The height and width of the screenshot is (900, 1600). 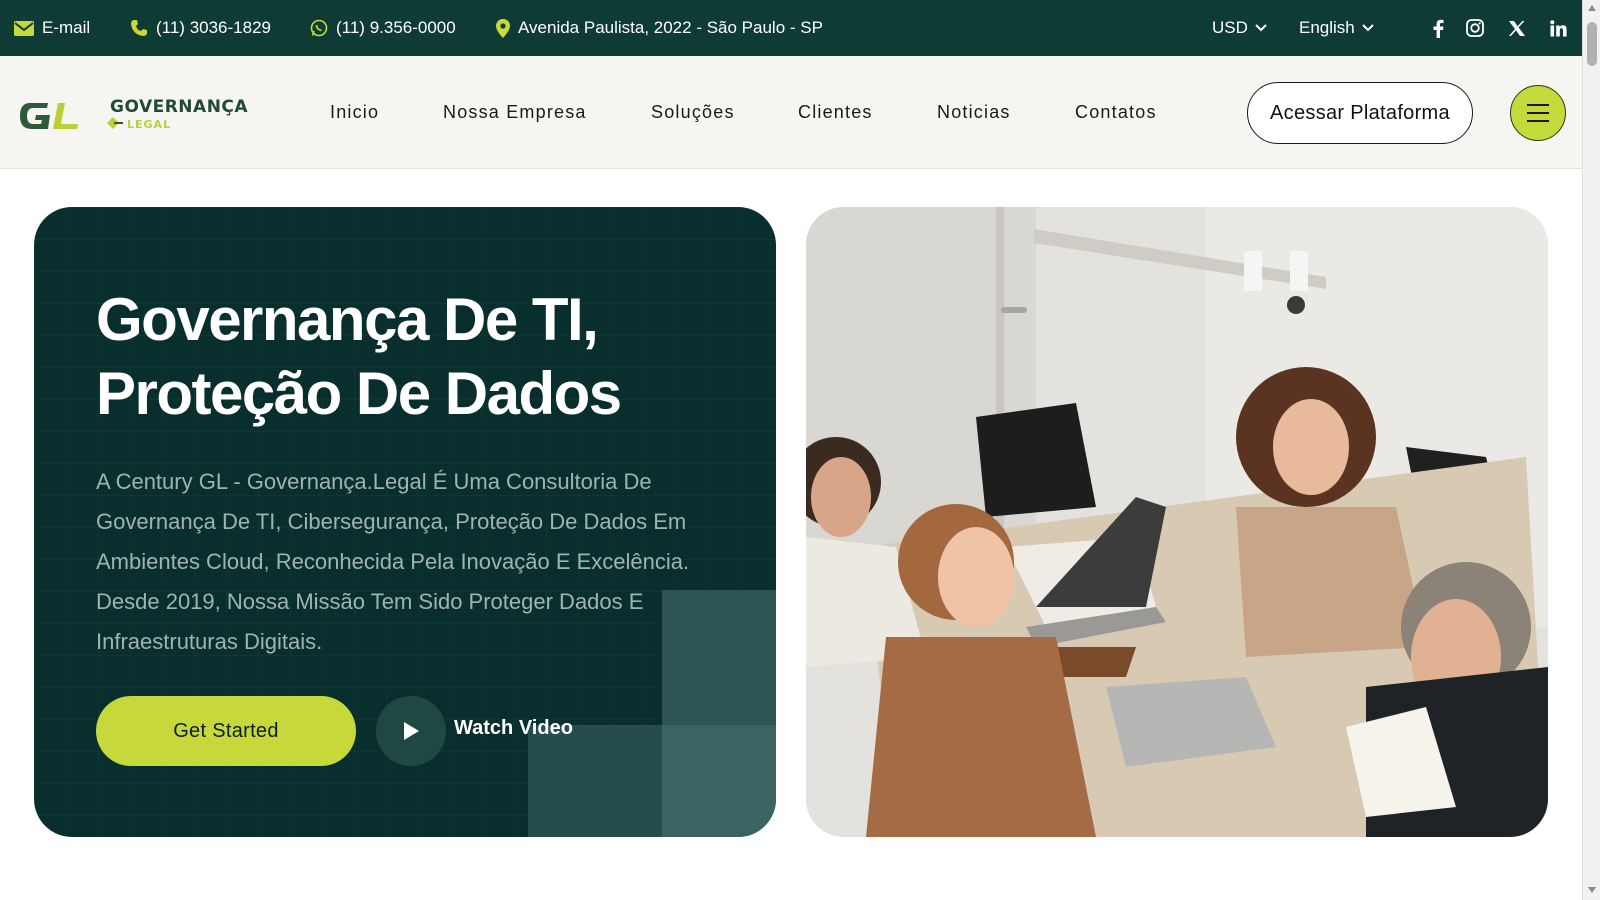 I want to click on email-link: E-mail, so click(x=52, y=28).